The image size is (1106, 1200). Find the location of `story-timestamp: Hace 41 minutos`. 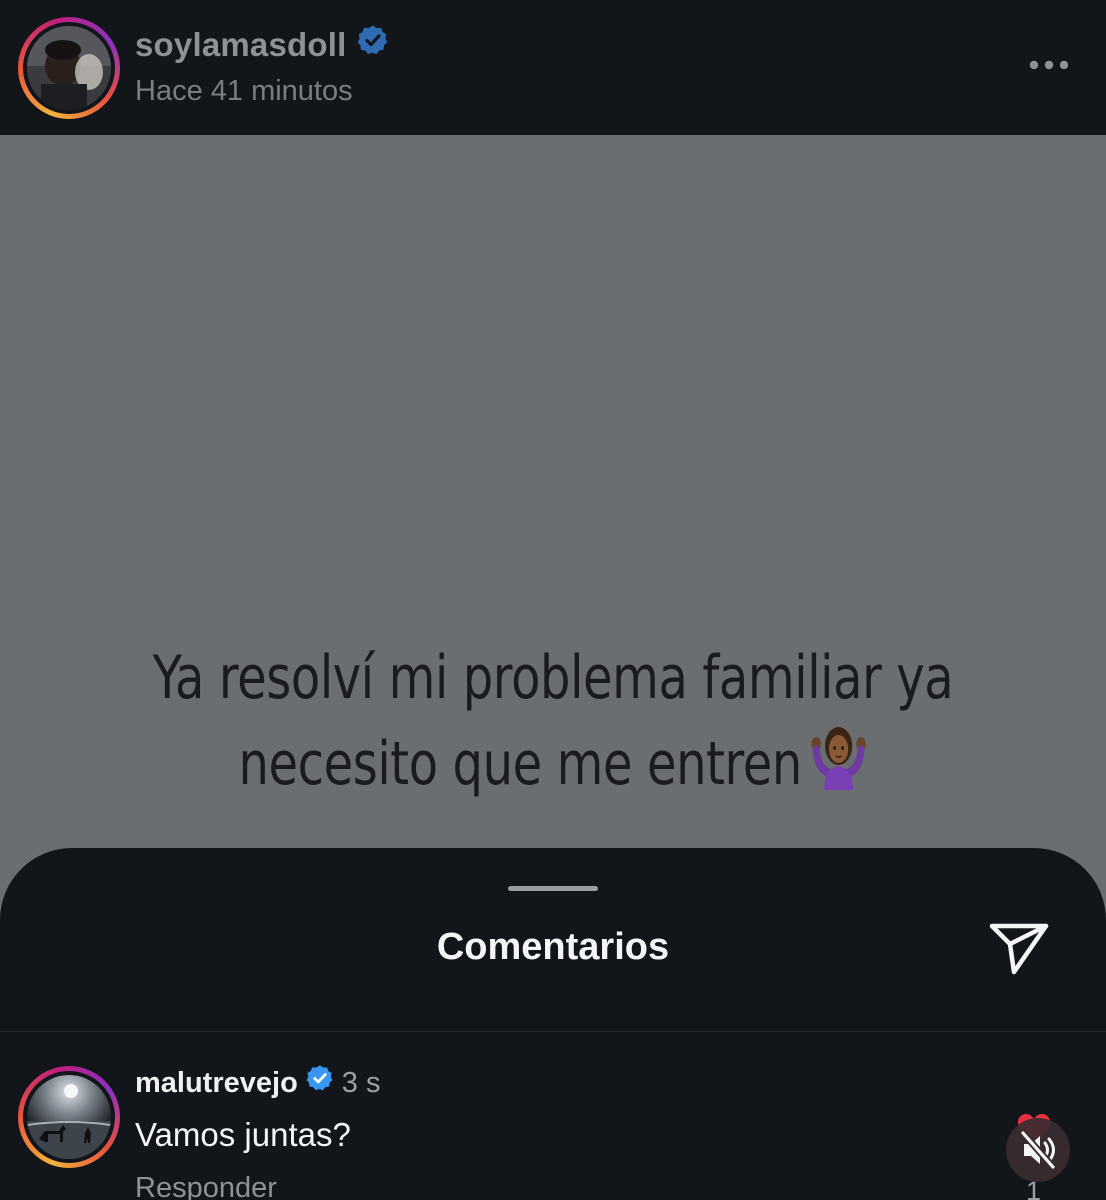

story-timestamp: Hace 41 minutos is located at coordinates (244, 91).